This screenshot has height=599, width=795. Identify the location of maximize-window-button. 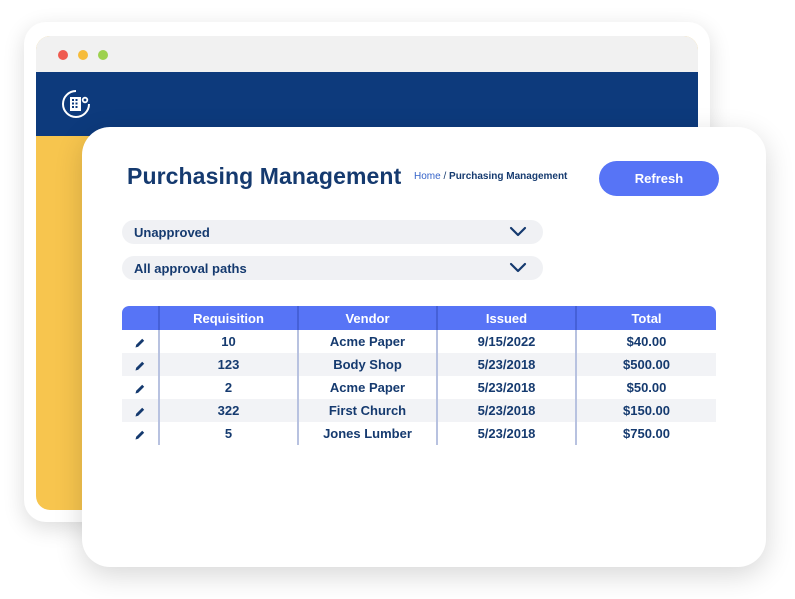
(103, 55).